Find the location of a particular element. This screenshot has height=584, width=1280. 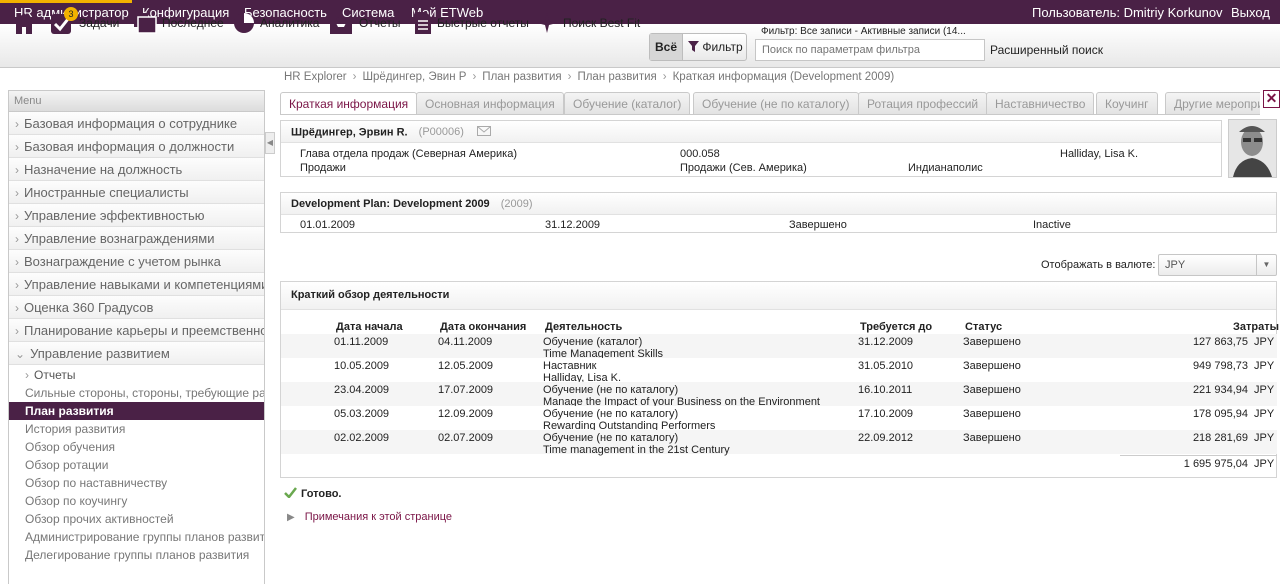

employee-manager: Halliday, Lisa K. is located at coordinates (1099, 154).